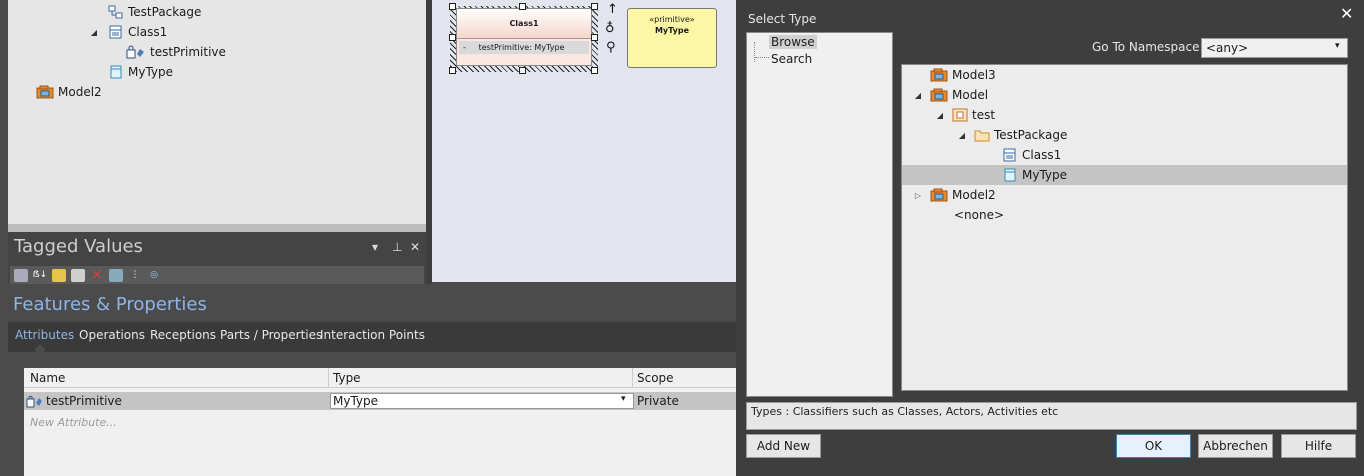  I want to click on namespace-select: <any> ▾, so click(1274, 48).